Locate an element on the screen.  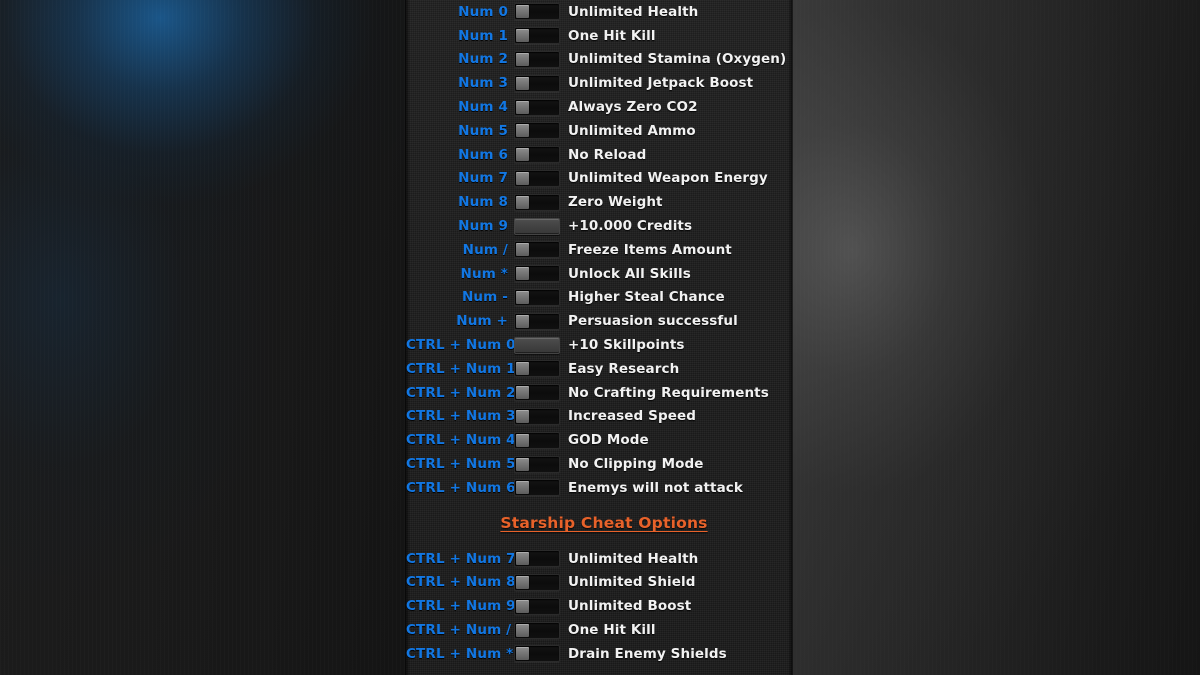
hotkey-label: Num 7 is located at coordinates (483, 178).